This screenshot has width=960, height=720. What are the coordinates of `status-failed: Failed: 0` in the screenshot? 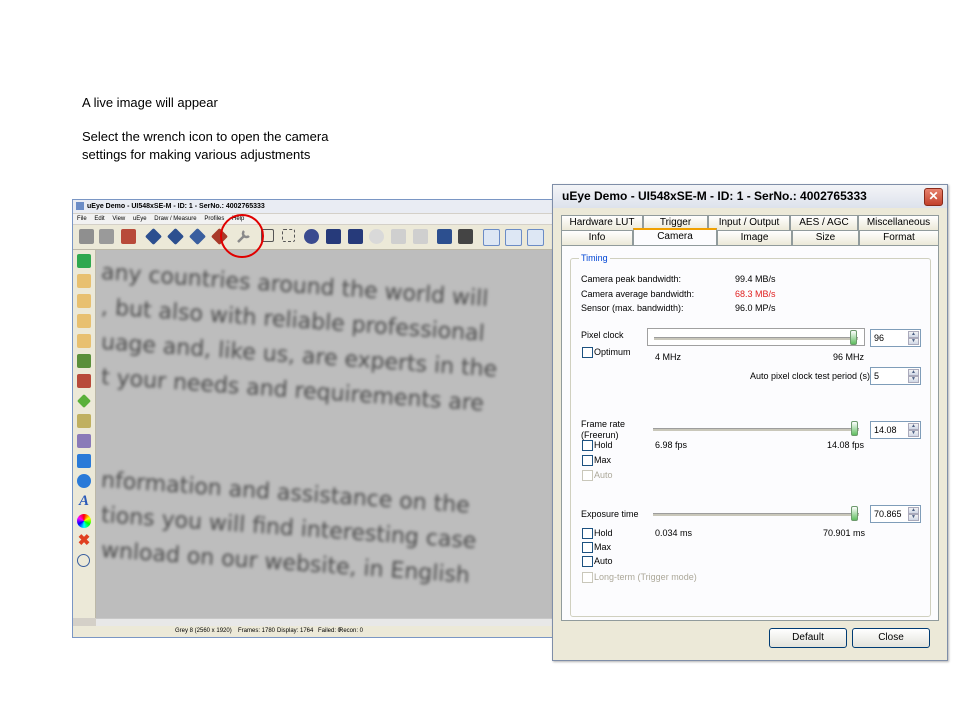 It's located at (330, 631).